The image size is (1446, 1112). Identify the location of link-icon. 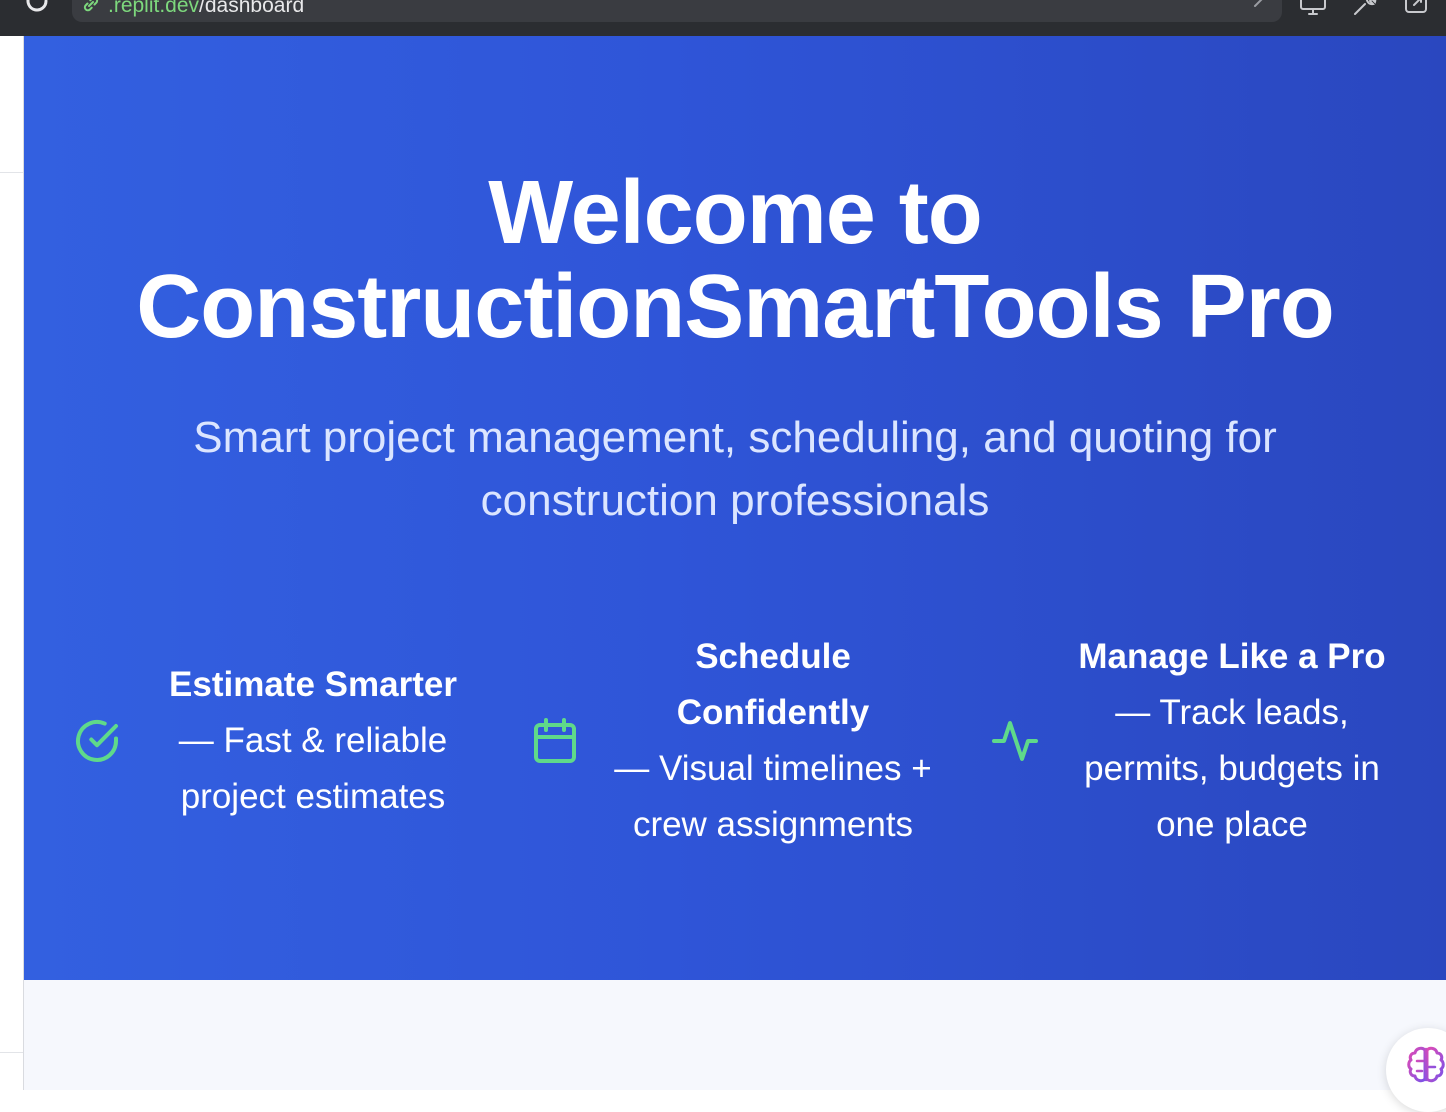
(91, 6).